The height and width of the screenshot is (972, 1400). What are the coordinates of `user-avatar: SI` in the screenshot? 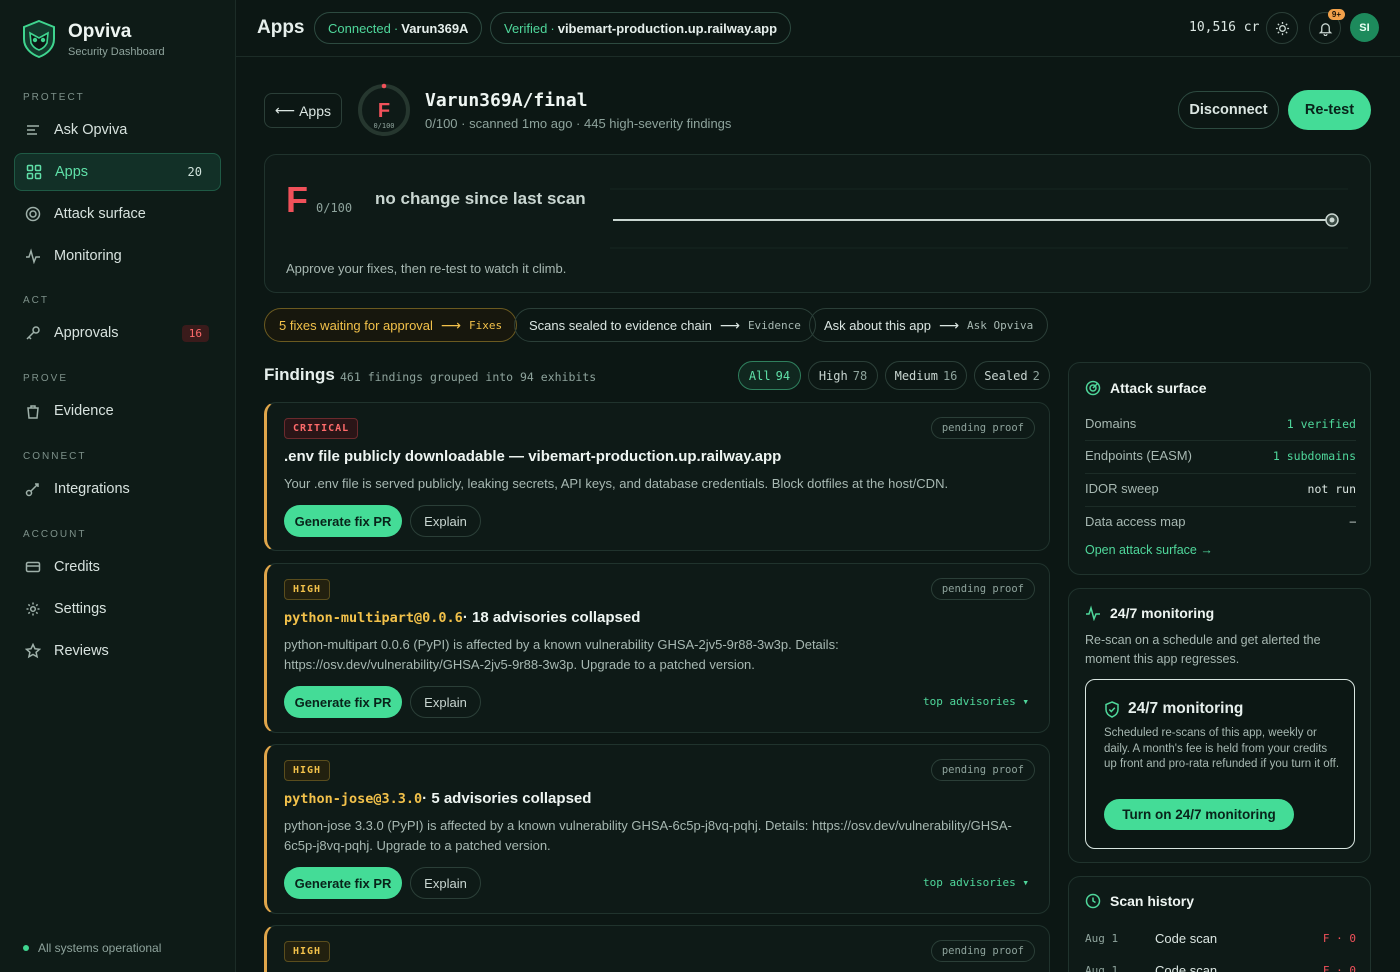 It's located at (1364, 27).